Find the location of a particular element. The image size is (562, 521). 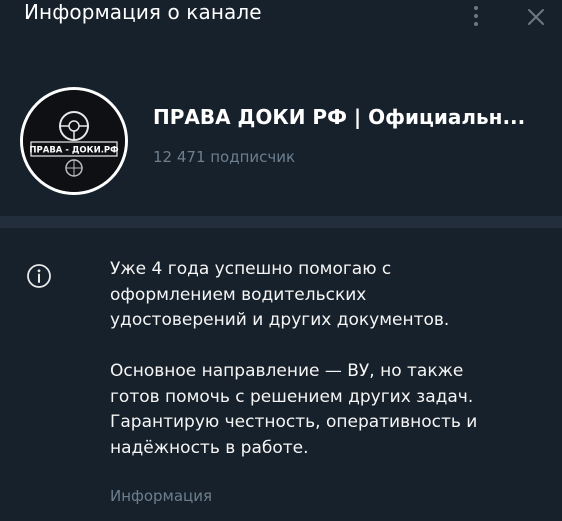

subscriber-count: 12 471 подписчик is located at coordinates (224, 157).